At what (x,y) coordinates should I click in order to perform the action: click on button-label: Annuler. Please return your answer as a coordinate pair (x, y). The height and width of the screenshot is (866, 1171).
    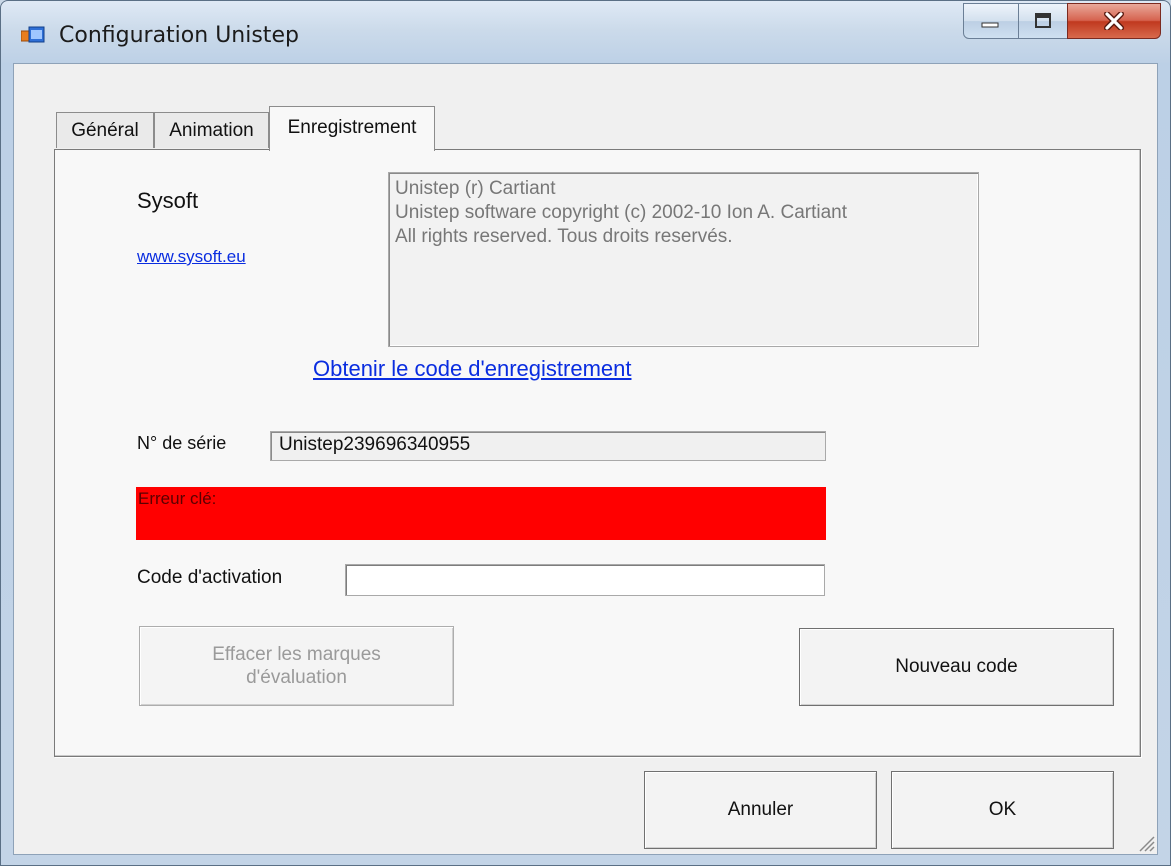
    Looking at the image, I should click on (760, 809).